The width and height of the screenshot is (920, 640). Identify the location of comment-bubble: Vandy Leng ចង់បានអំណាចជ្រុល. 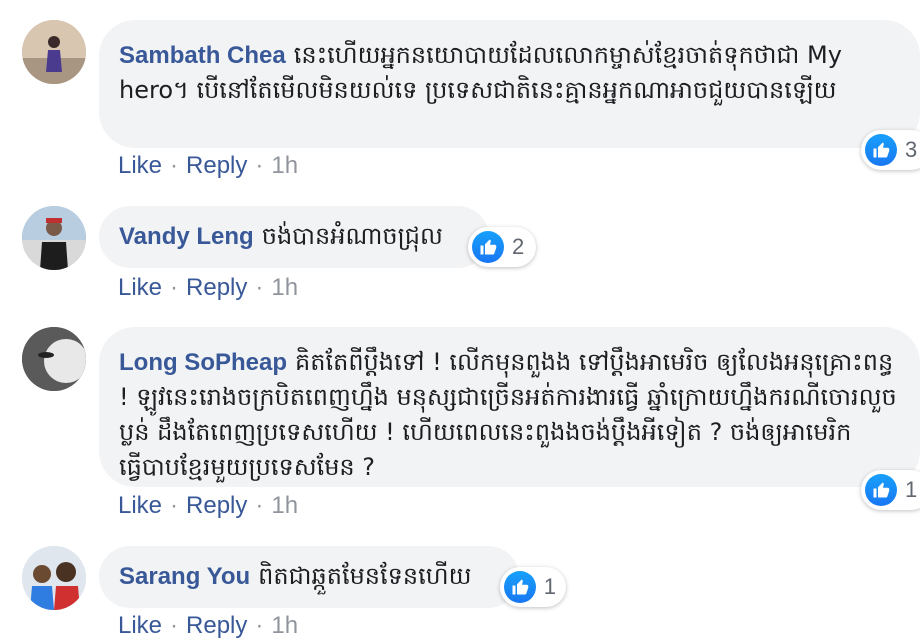
(294, 237).